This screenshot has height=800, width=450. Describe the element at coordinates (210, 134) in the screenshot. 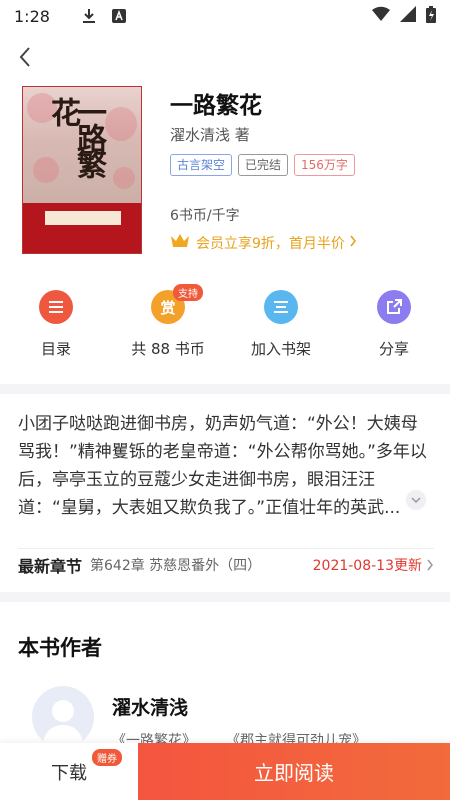

I see `book-author: 濯水清浅 著` at that location.